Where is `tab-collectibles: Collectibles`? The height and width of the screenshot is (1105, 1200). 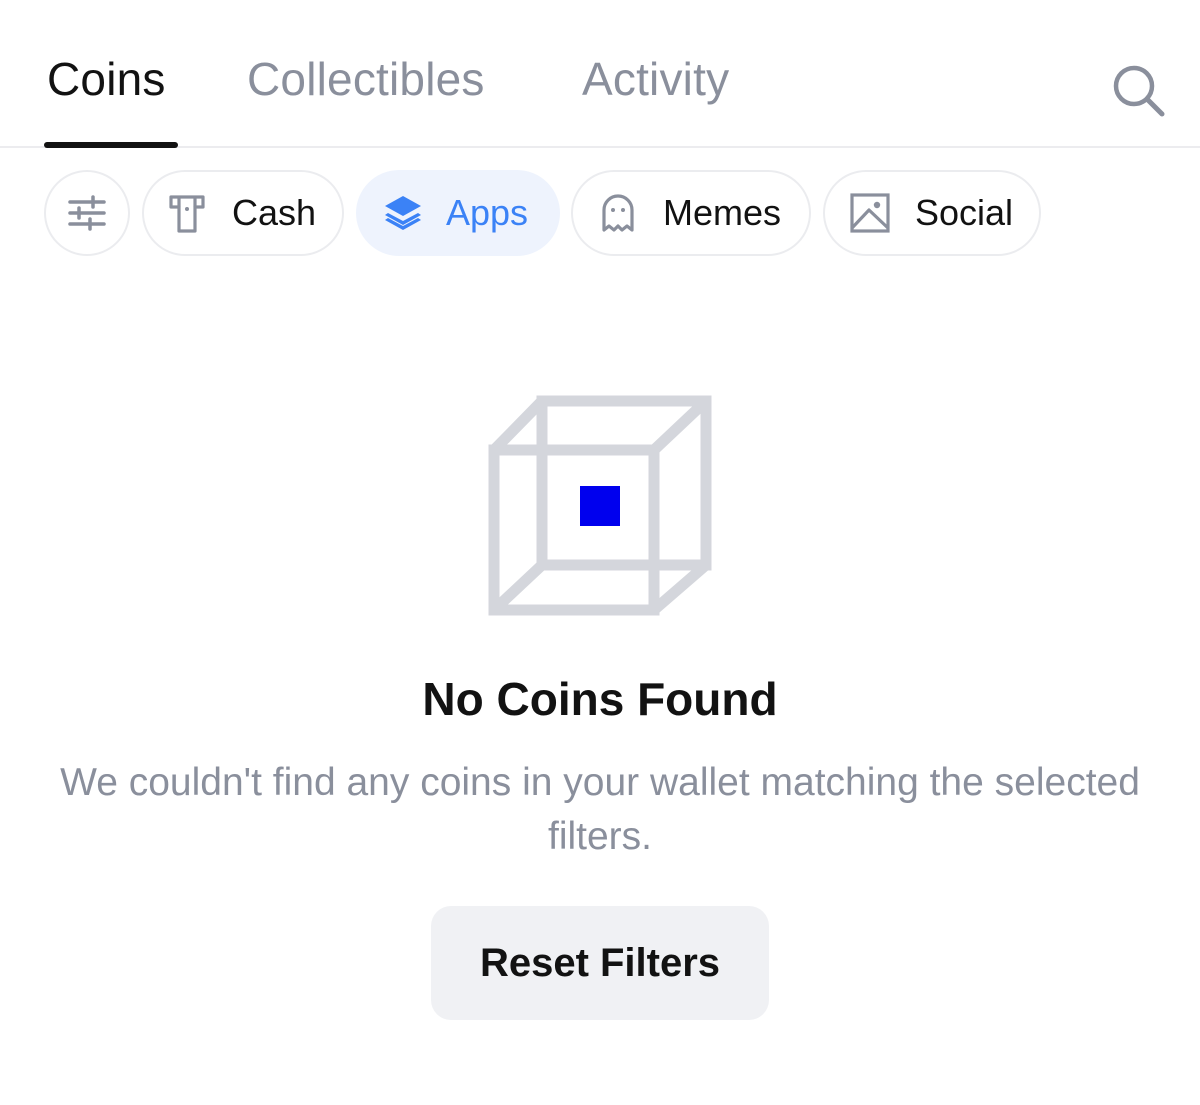 tab-collectibles: Collectibles is located at coordinates (366, 79).